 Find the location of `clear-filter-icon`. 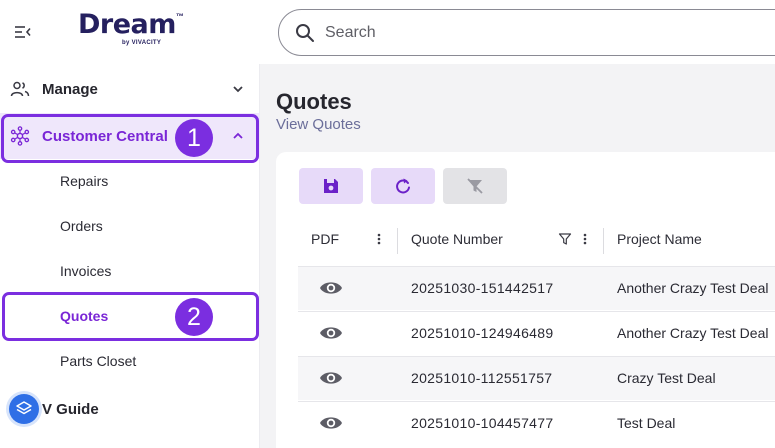

clear-filter-icon is located at coordinates (475, 186).